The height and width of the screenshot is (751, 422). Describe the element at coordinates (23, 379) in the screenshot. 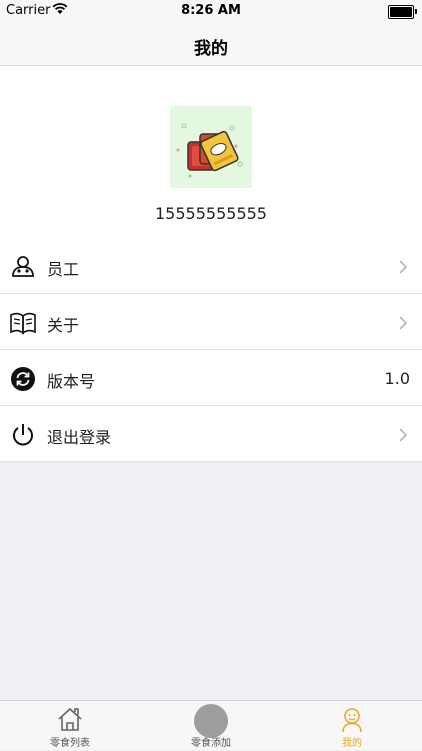

I see `refresh-icon` at that location.